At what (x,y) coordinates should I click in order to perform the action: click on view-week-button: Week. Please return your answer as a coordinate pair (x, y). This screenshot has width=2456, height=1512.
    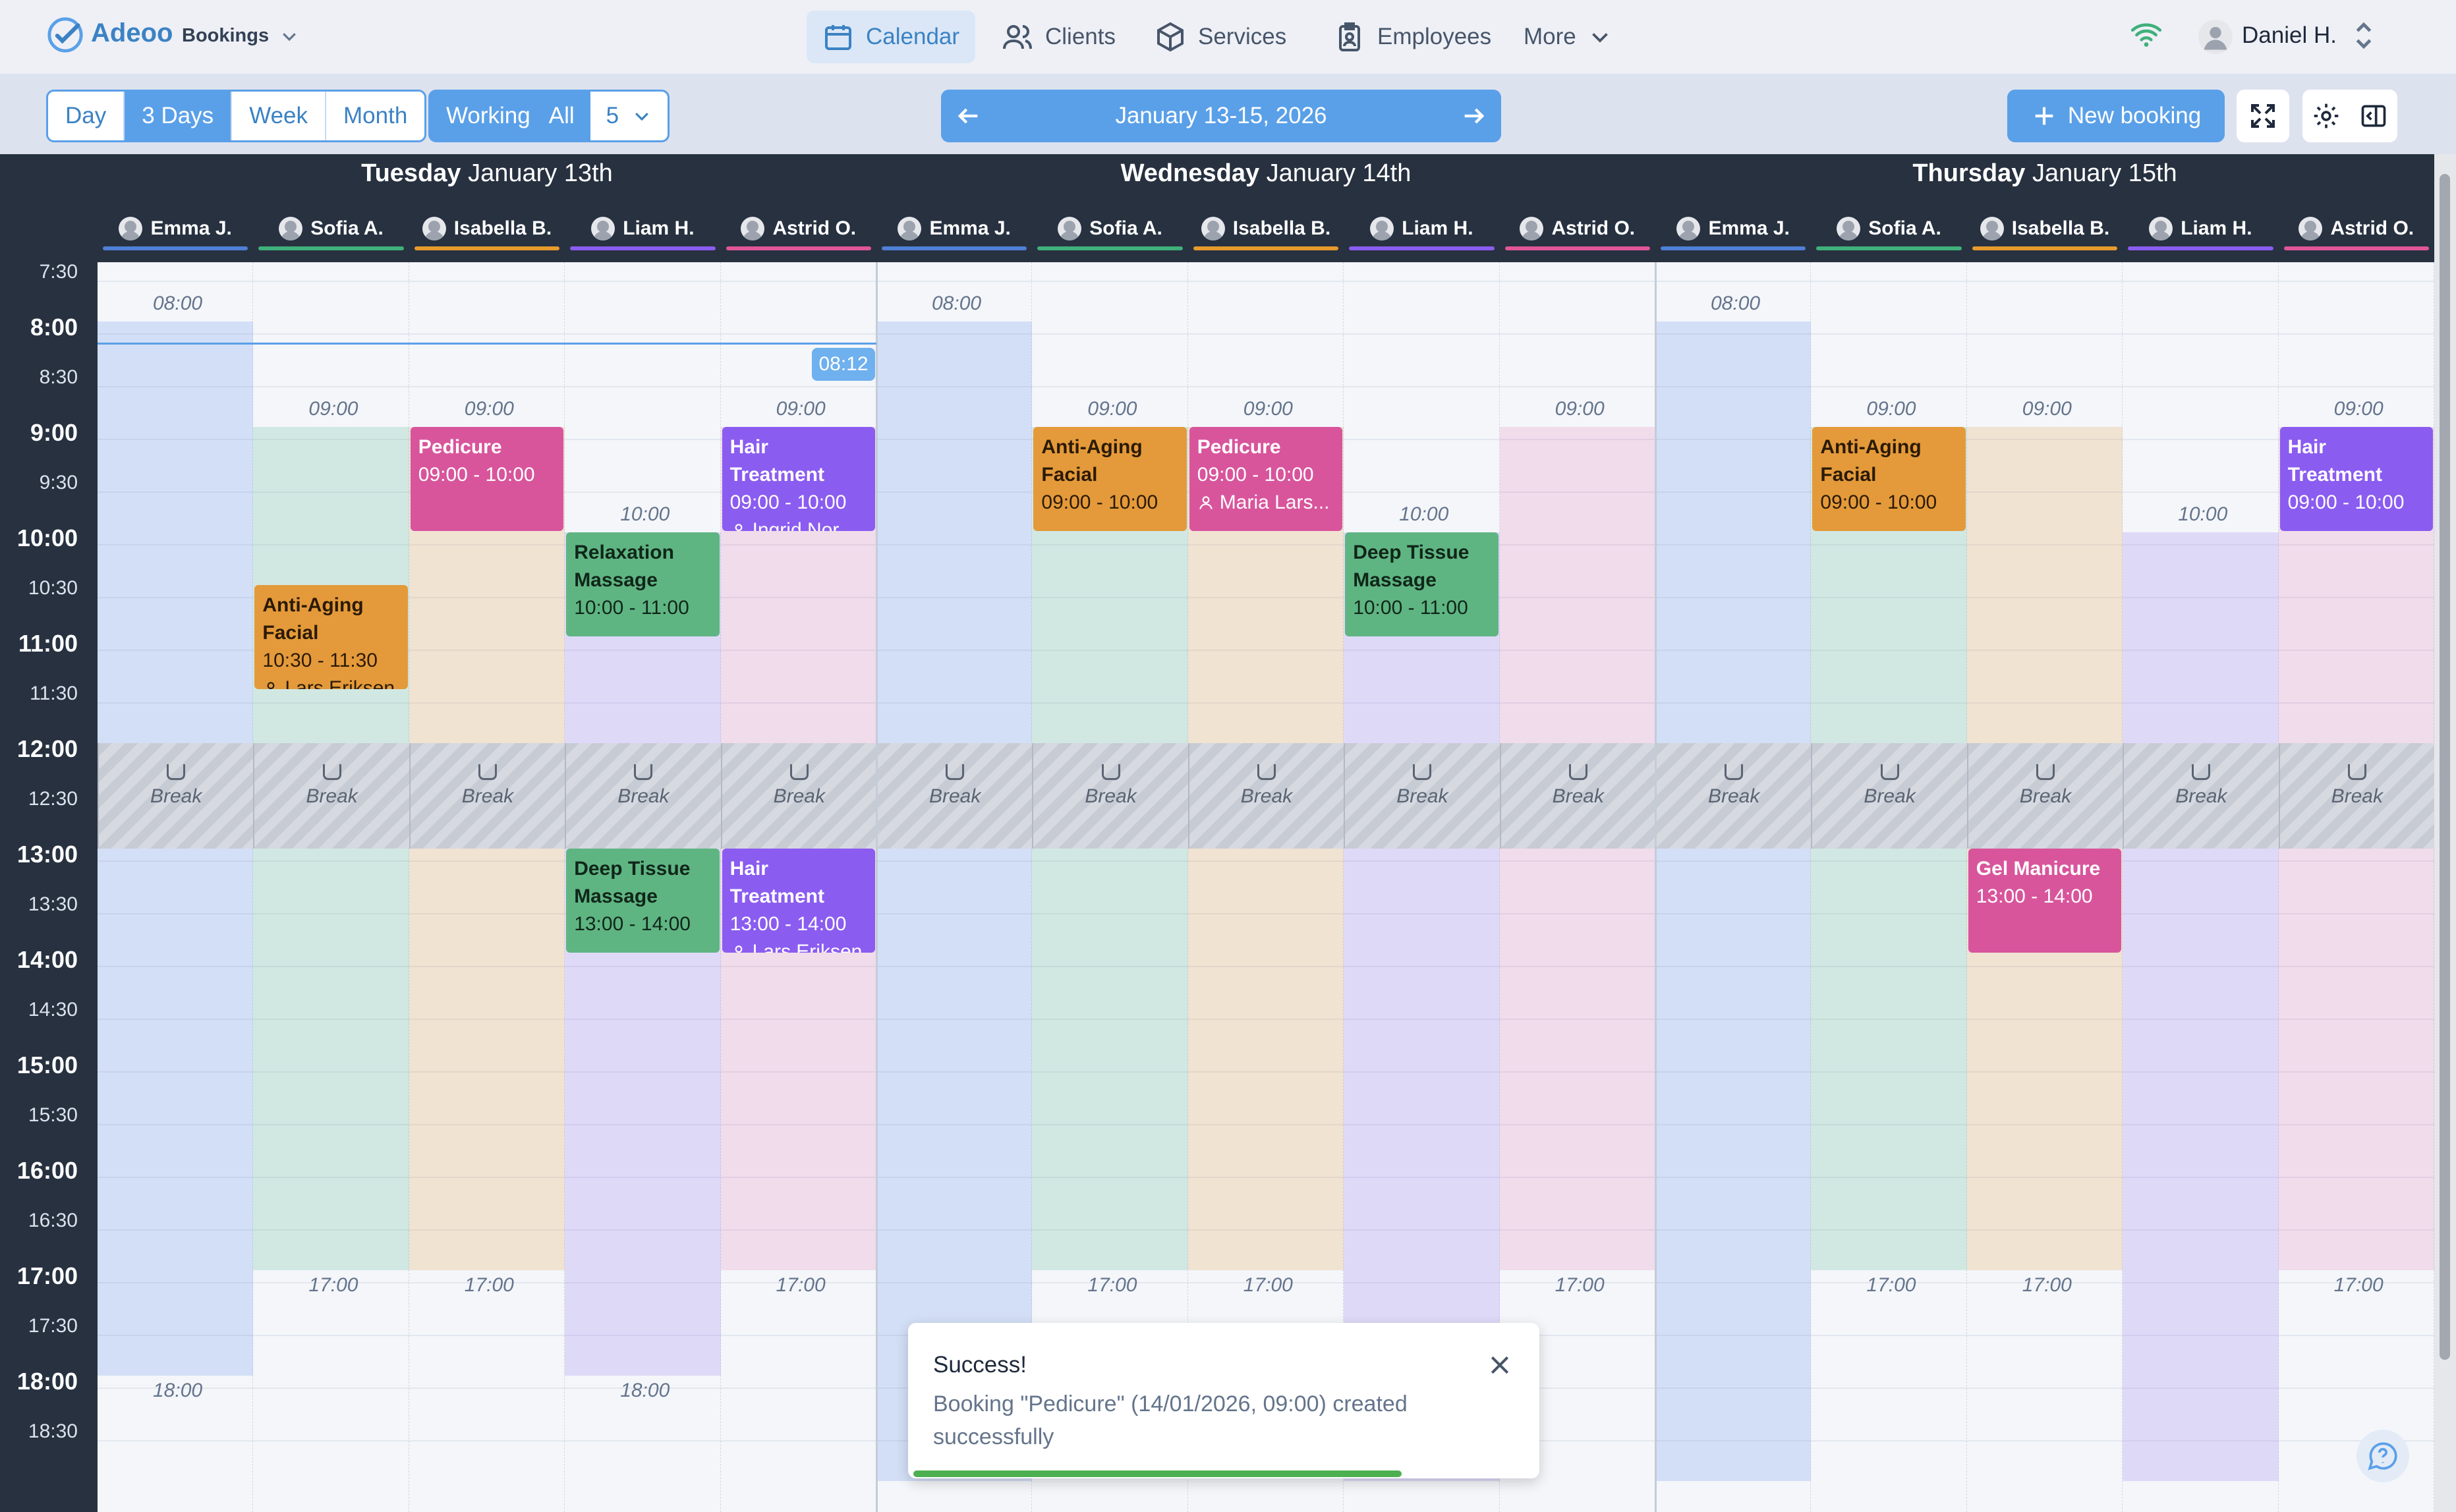
    Looking at the image, I should click on (279, 116).